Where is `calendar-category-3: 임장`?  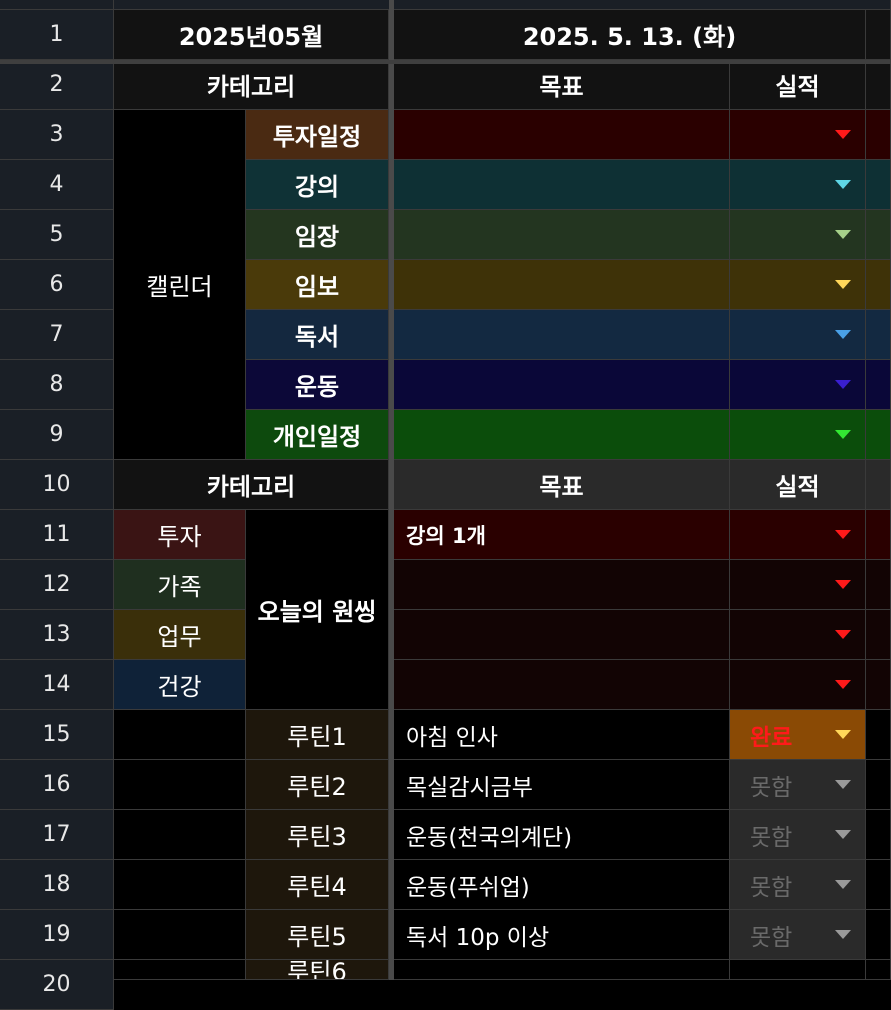
calendar-category-3: 임장 is located at coordinates (317, 235).